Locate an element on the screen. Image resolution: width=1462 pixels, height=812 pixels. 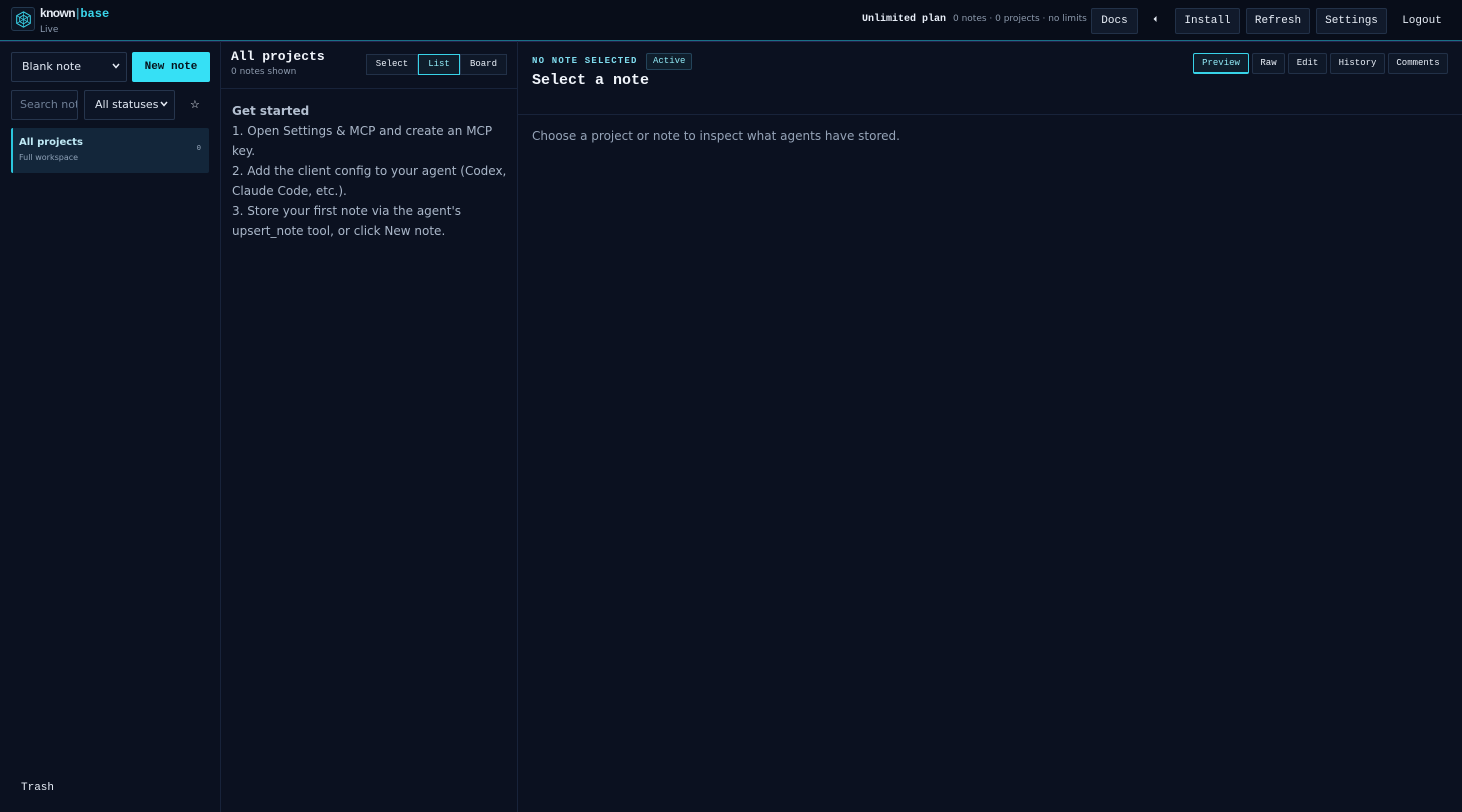
tab-comments: Comments is located at coordinates (1418, 63).